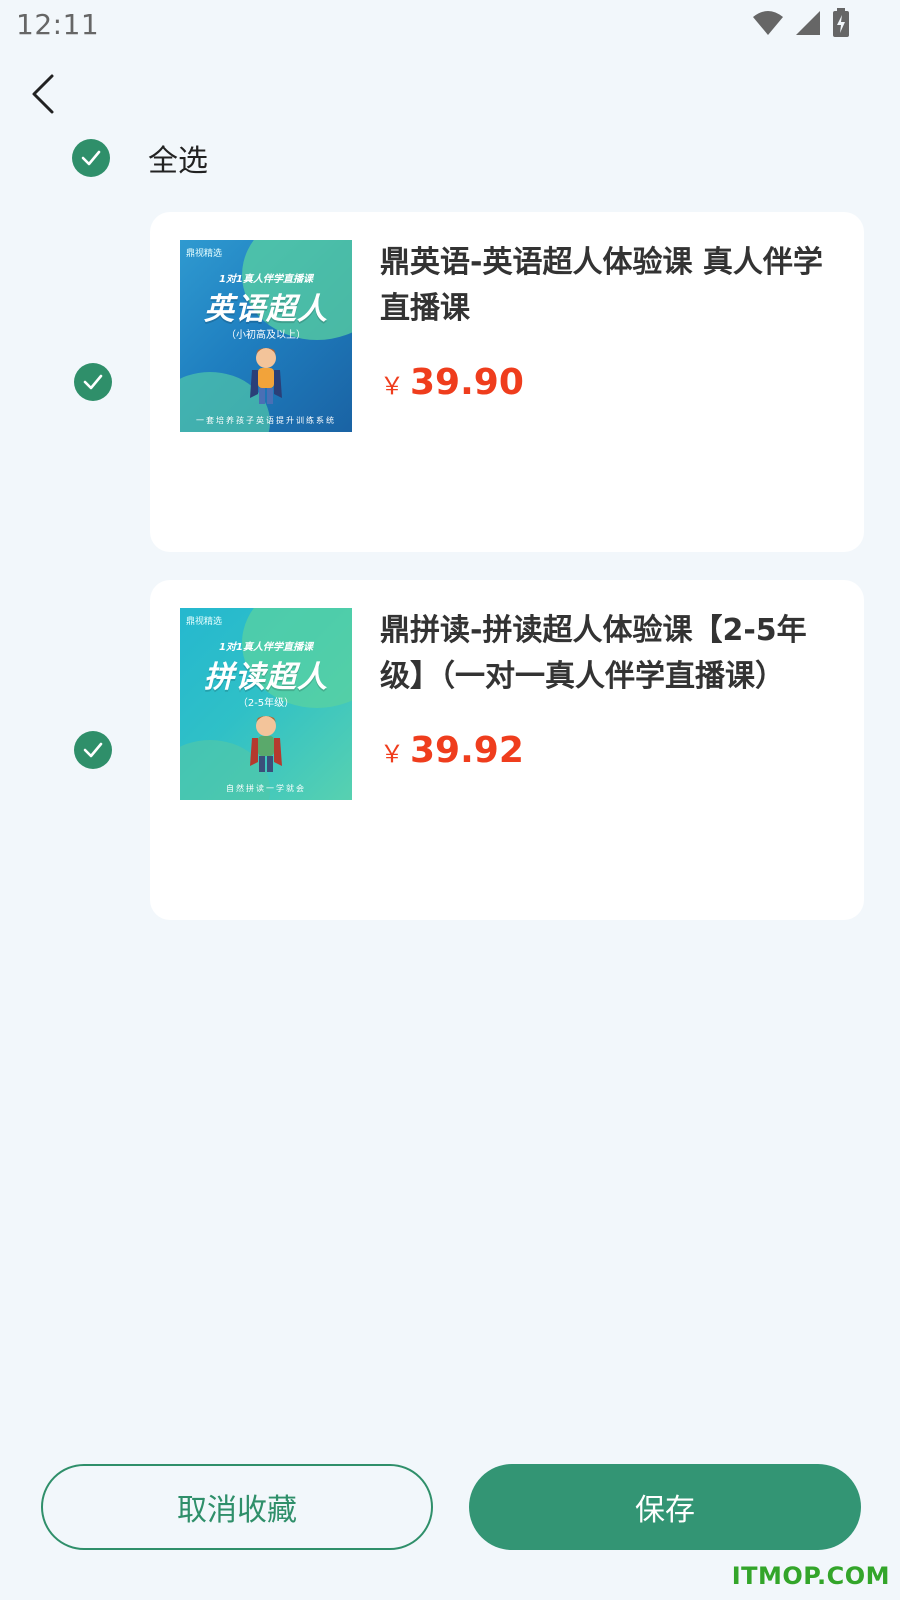  What do you see at coordinates (266, 309) in the screenshot?
I see `thumbnail-headline: 英语超人` at bounding box center [266, 309].